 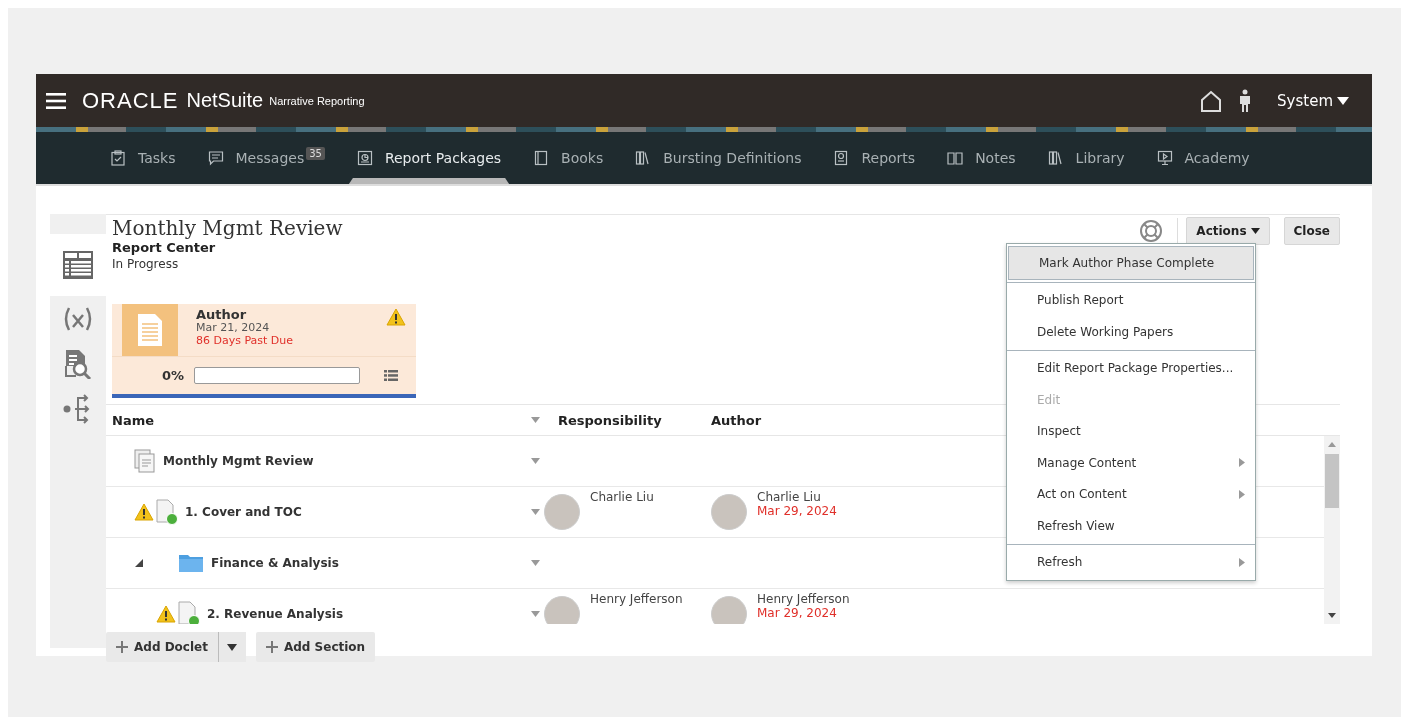 What do you see at coordinates (1151, 231) in the screenshot?
I see `help-icon` at bounding box center [1151, 231].